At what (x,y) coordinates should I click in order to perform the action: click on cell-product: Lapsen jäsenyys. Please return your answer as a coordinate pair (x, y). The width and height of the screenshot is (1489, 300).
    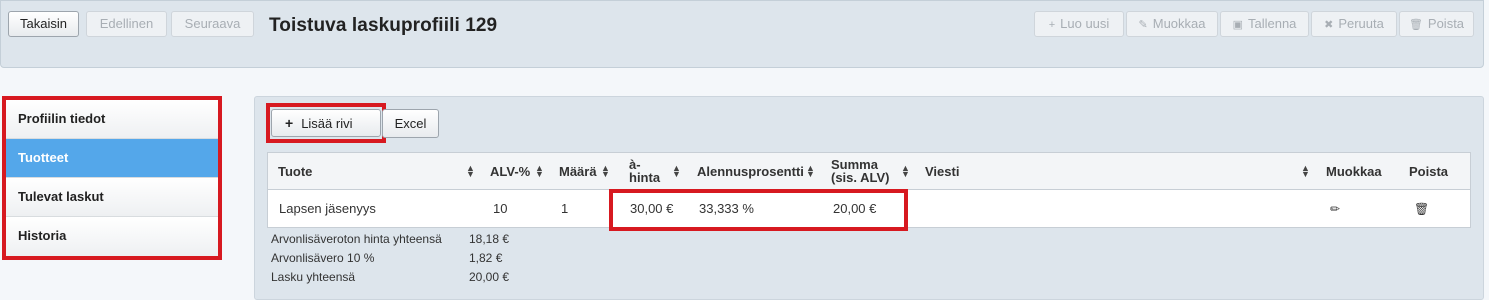
    Looking at the image, I should click on (327, 208).